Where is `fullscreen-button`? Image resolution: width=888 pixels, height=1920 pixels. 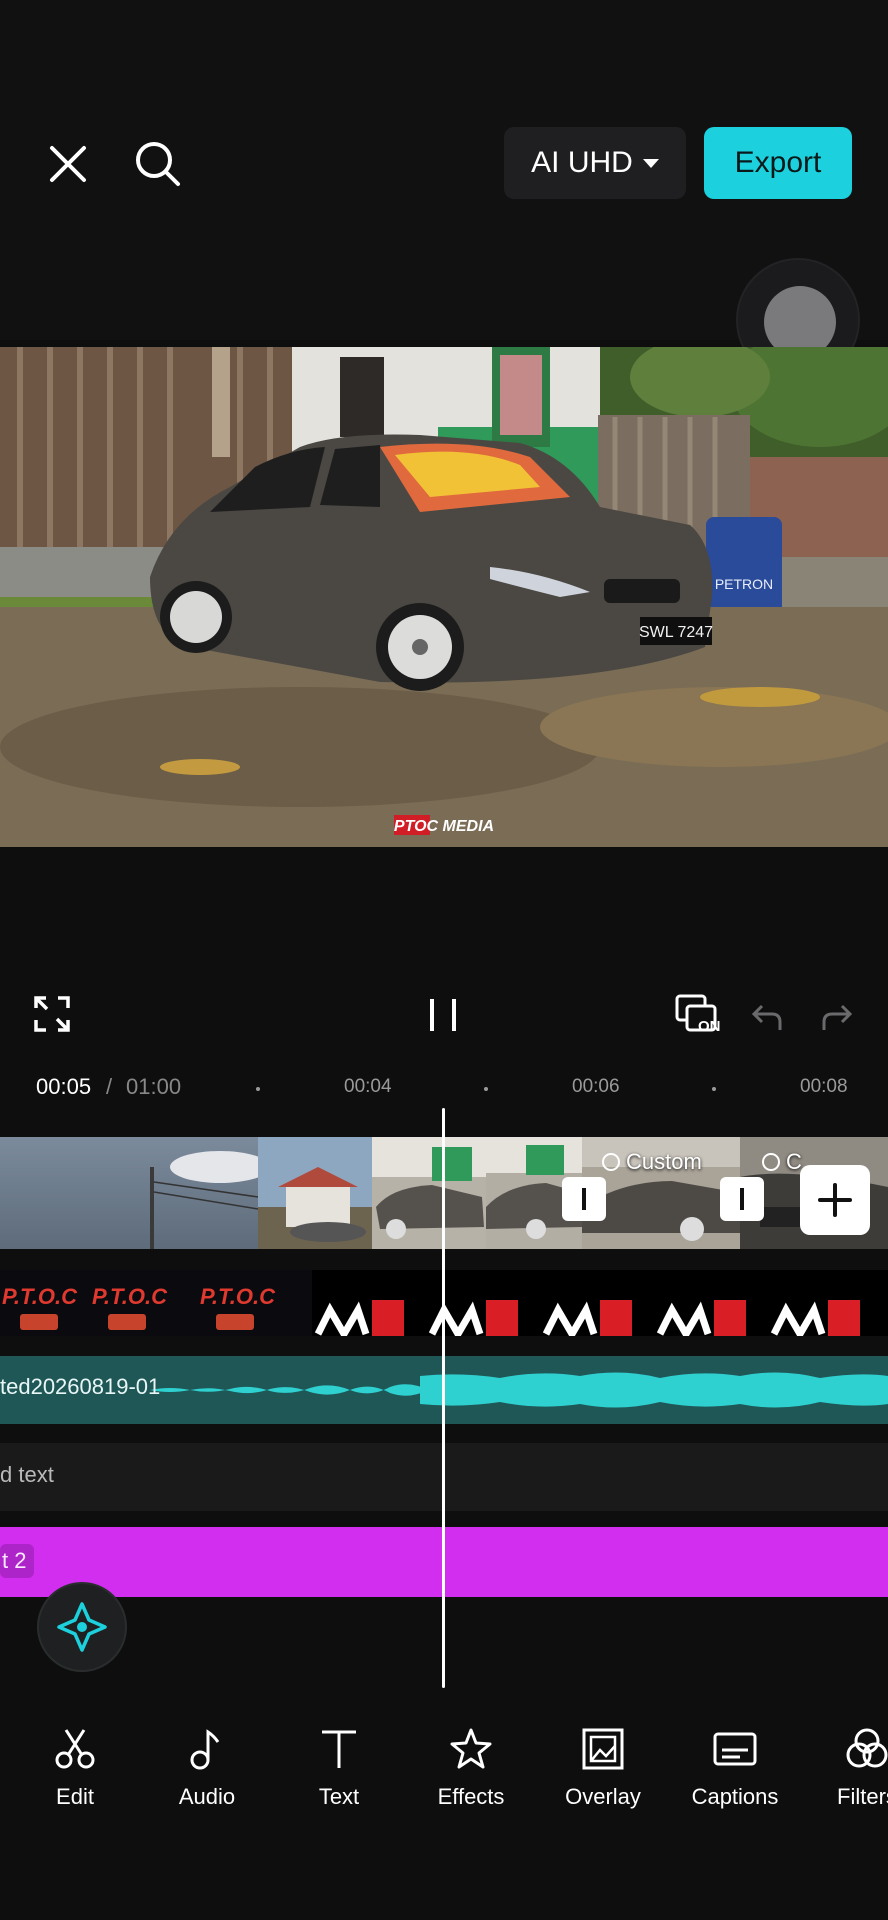 fullscreen-button is located at coordinates (52, 1014).